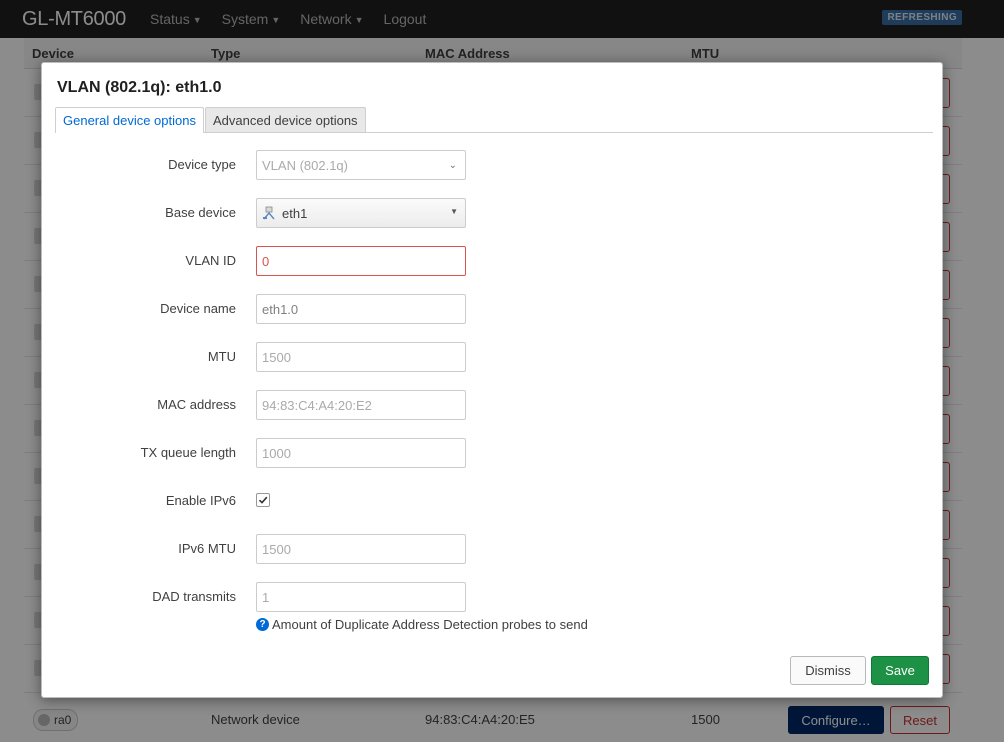 Image resolution: width=1004 pixels, height=742 pixels. I want to click on field-device-type: Device type VLAN (802.1q) ⌄, so click(492, 165).